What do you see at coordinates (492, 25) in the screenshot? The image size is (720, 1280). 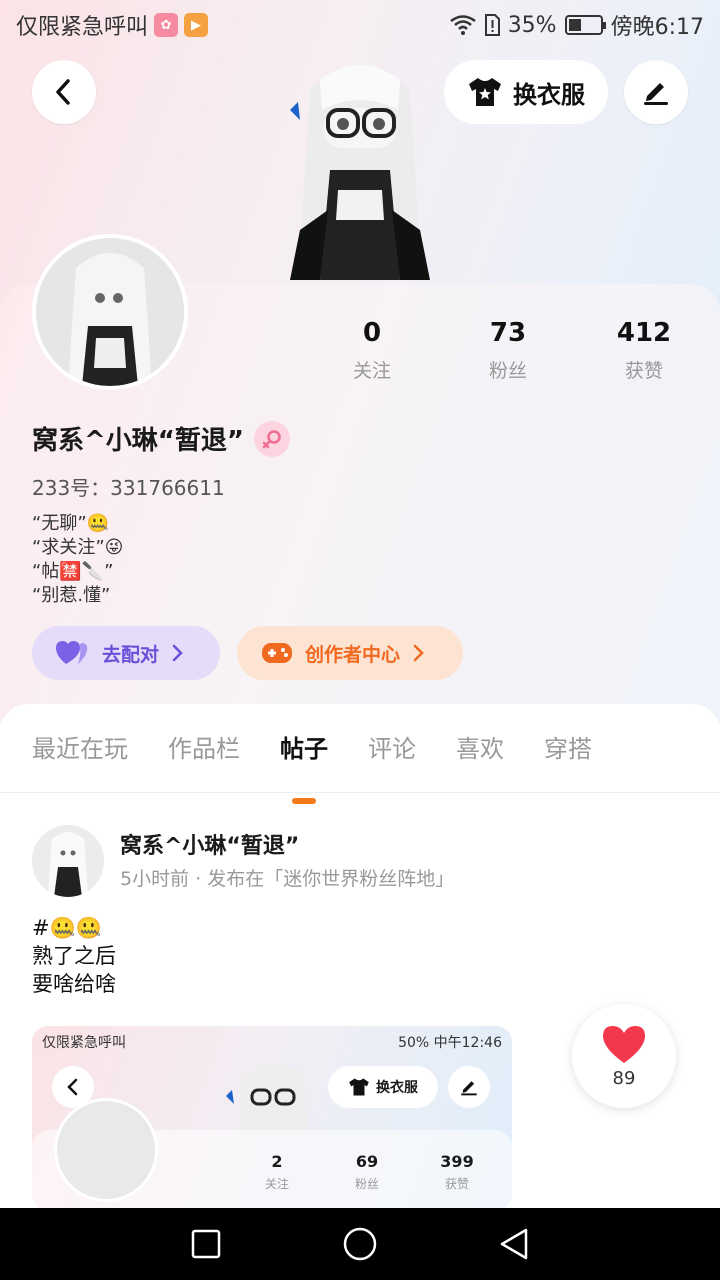 I see `sim-alert-icon` at bounding box center [492, 25].